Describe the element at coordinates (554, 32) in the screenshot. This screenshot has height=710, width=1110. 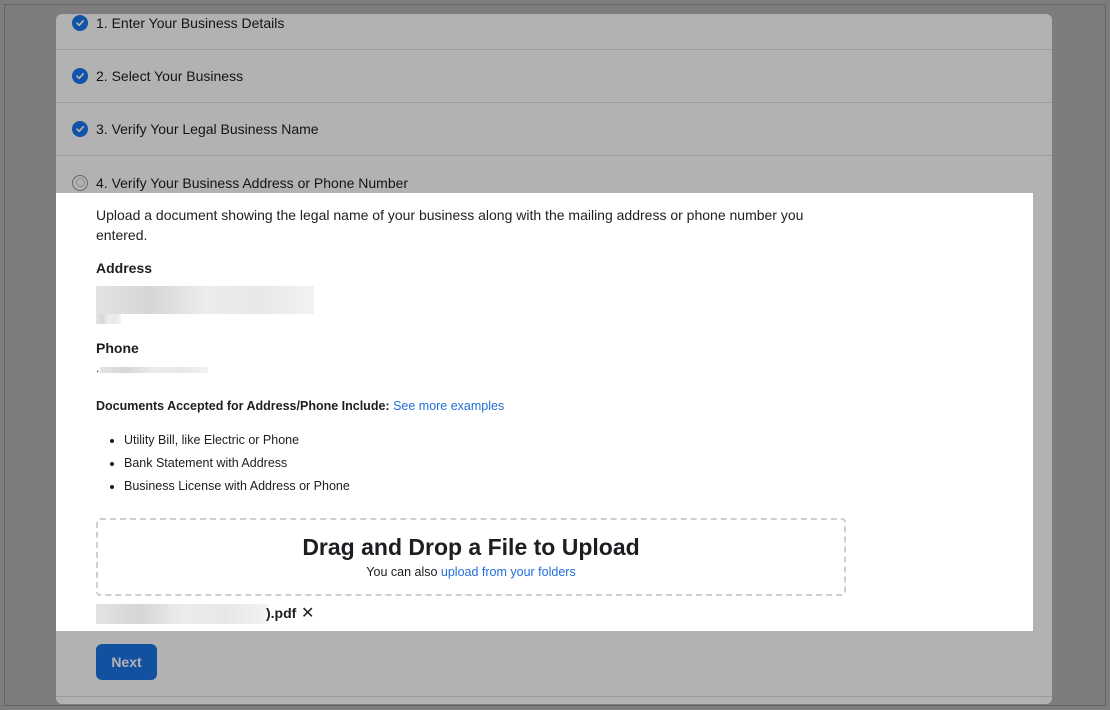
I see `step-enter-business-details: 1. Enter Your Business Details` at that location.